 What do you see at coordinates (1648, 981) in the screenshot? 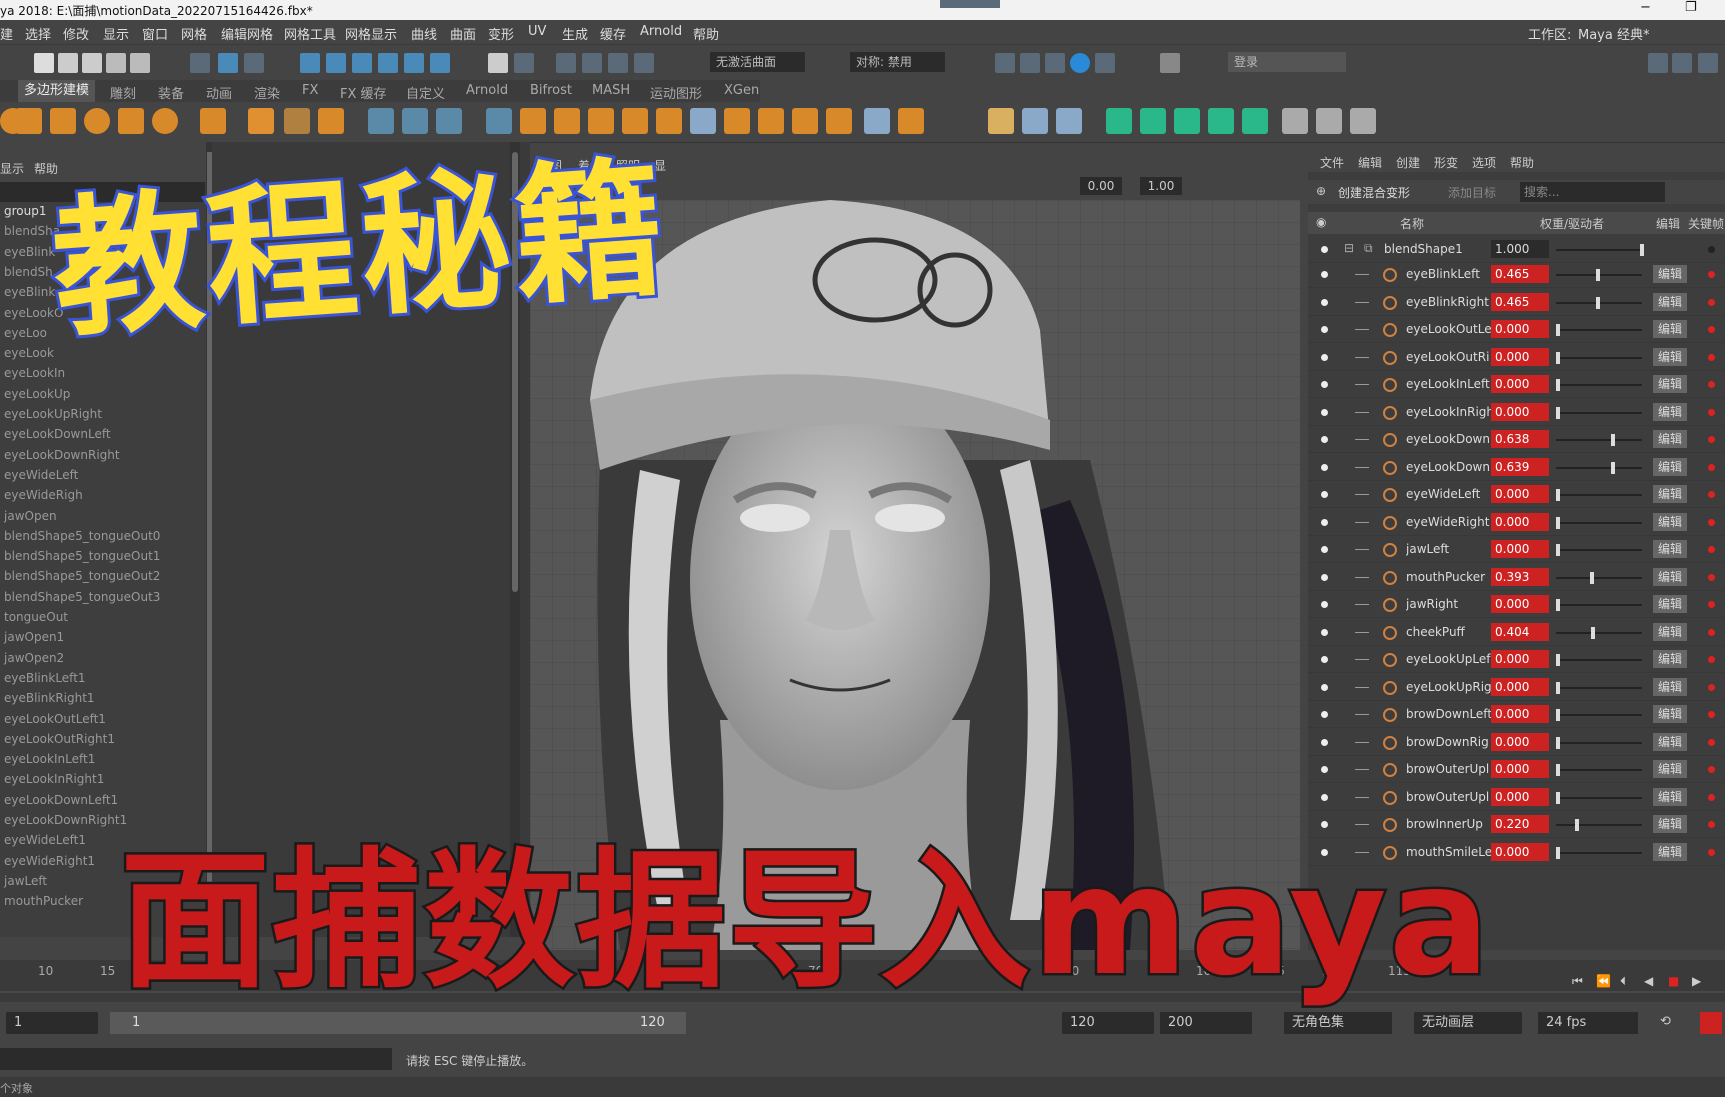
I see `play-back-icon: ◀` at bounding box center [1648, 981].